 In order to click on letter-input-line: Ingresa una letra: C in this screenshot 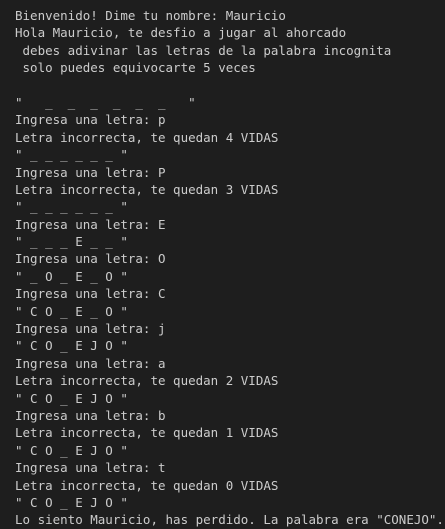, I will do `click(90, 294)`.